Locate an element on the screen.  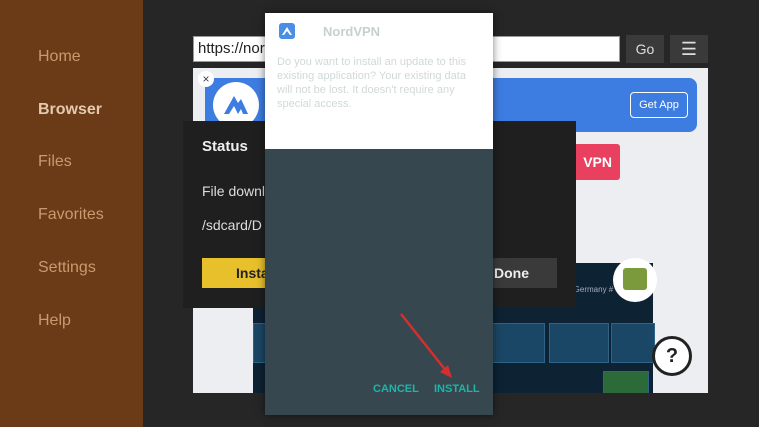
annotation-arrow-icon is located at coordinates (426, 345).